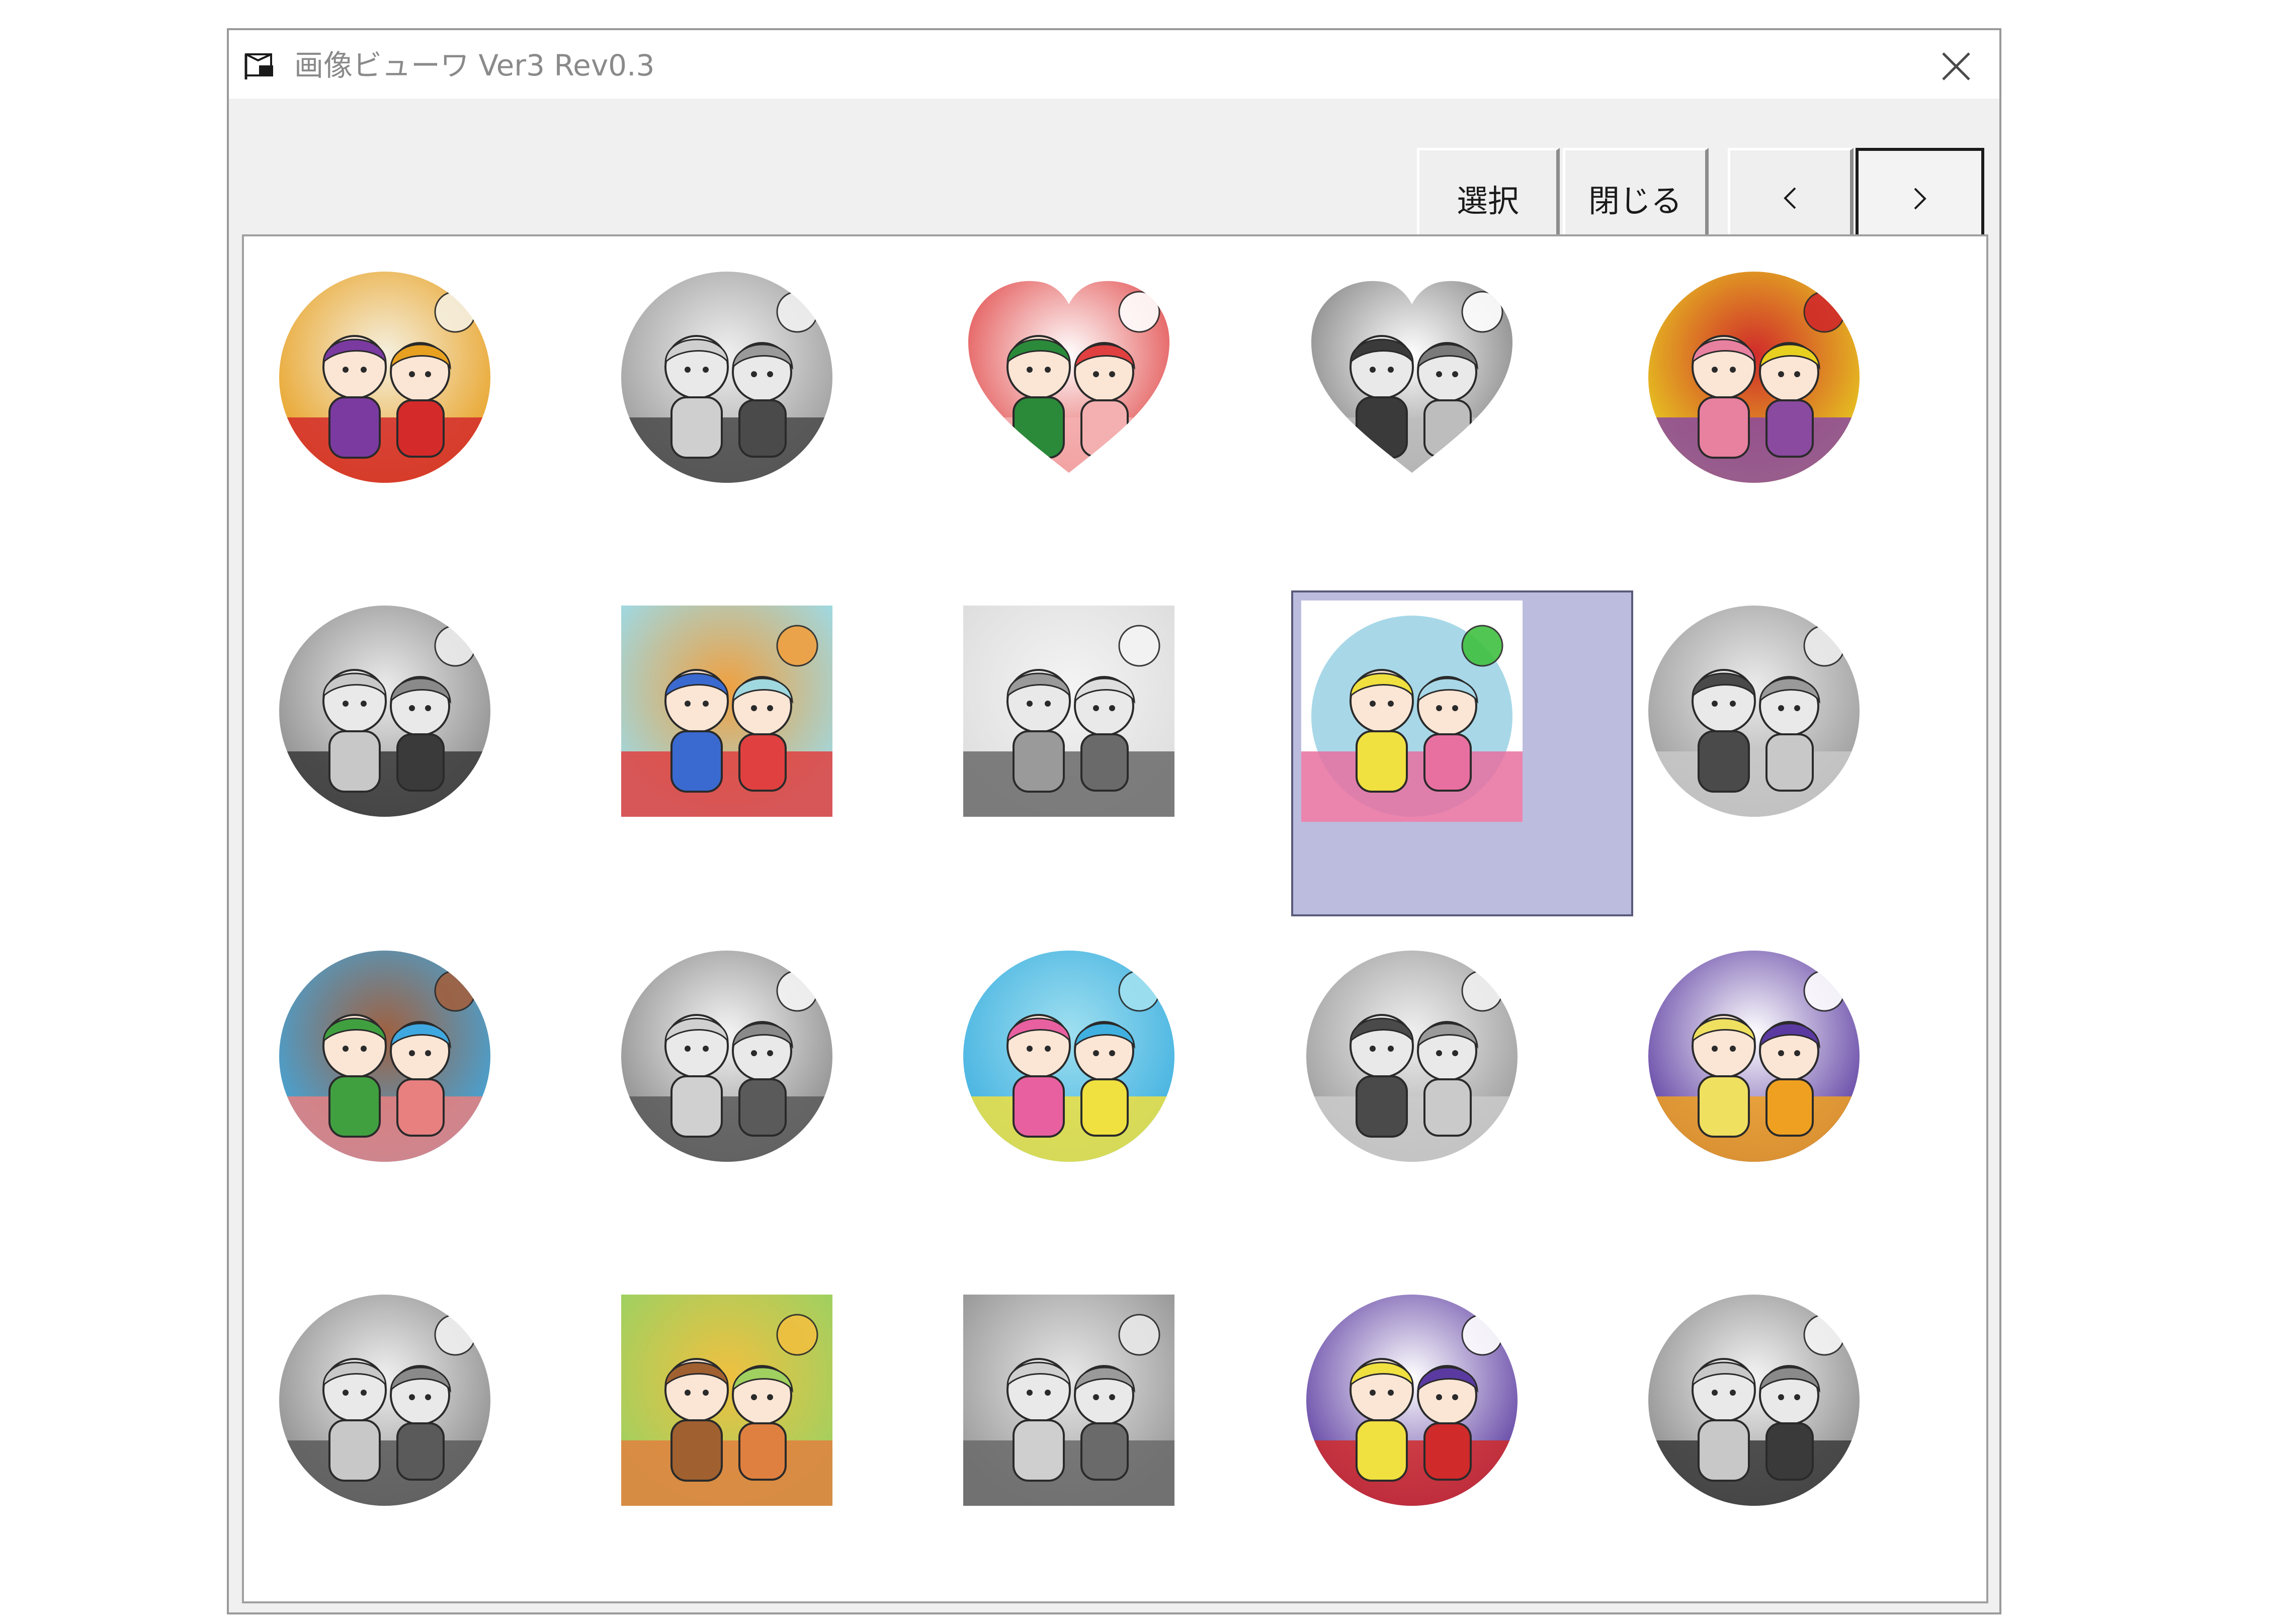 Image resolution: width=2273 pixels, height=1624 pixels. What do you see at coordinates (1956, 66) in the screenshot?
I see `close-icon` at bounding box center [1956, 66].